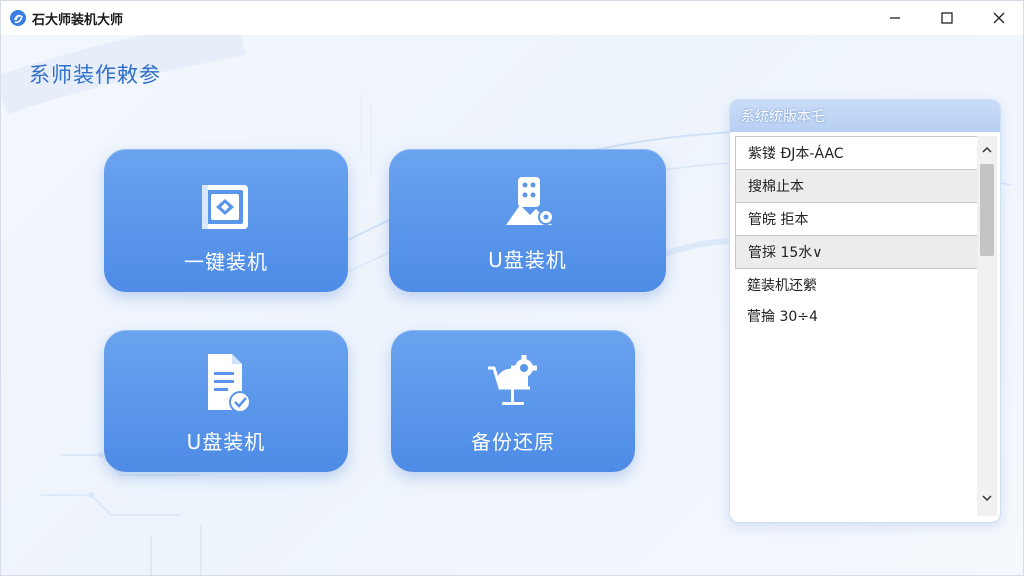  I want to click on list-item: 菅掄 30÷4, so click(857, 315).